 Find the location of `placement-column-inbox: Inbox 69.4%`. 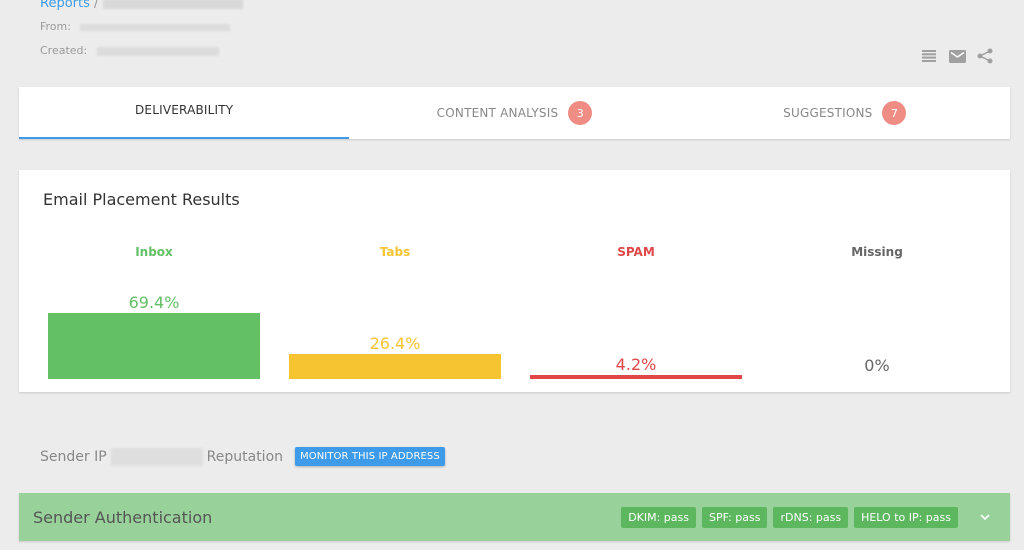

placement-column-inbox: Inbox 69.4% is located at coordinates (154, 281).